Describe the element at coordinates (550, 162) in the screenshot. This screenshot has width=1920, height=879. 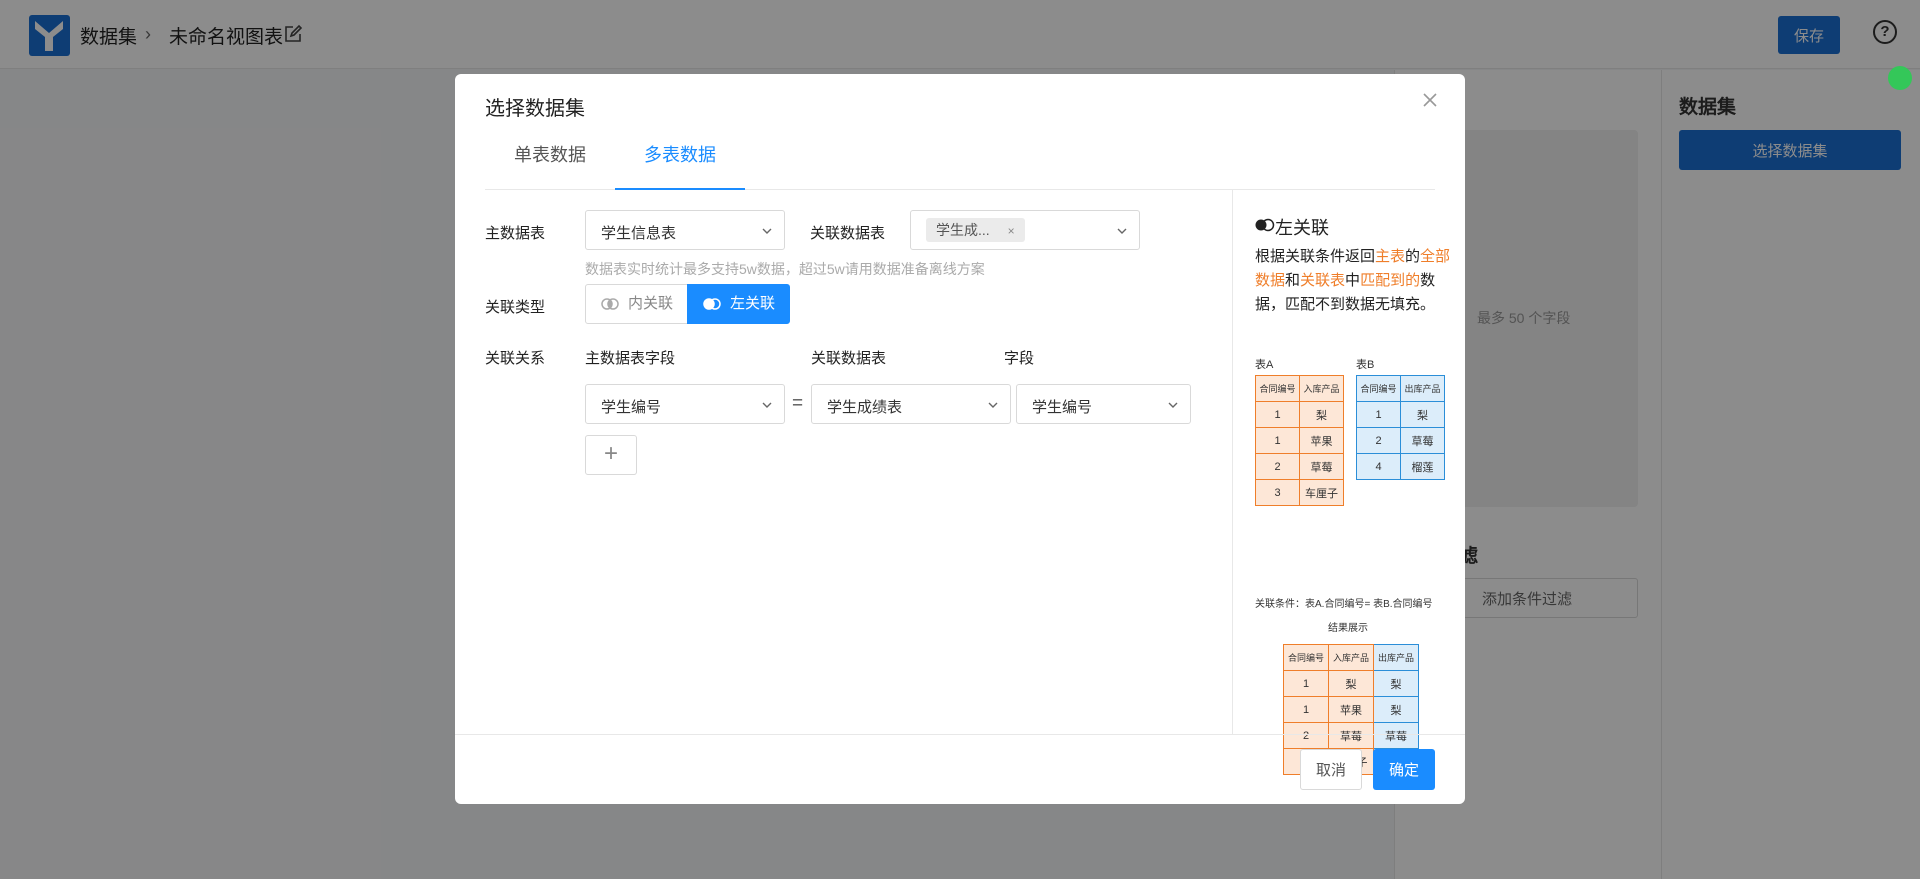
I see `tab-single-table: 单表数据` at that location.